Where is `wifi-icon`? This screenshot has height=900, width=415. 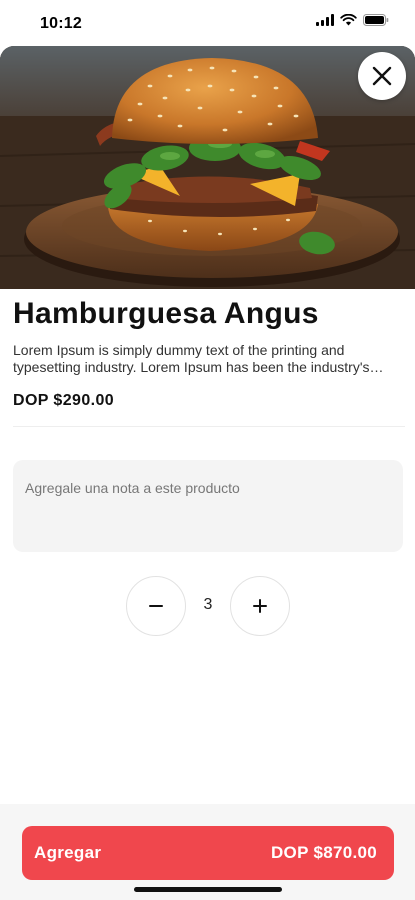
wifi-icon is located at coordinates (348, 20).